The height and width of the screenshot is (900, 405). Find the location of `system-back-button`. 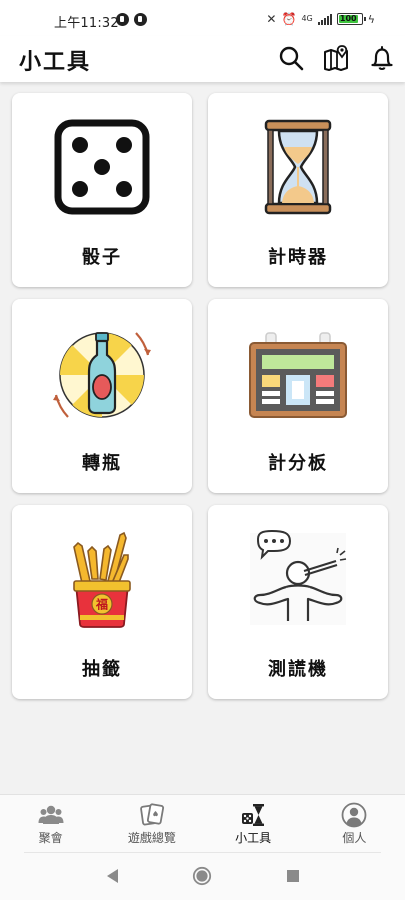

system-back-button is located at coordinates (113, 876).